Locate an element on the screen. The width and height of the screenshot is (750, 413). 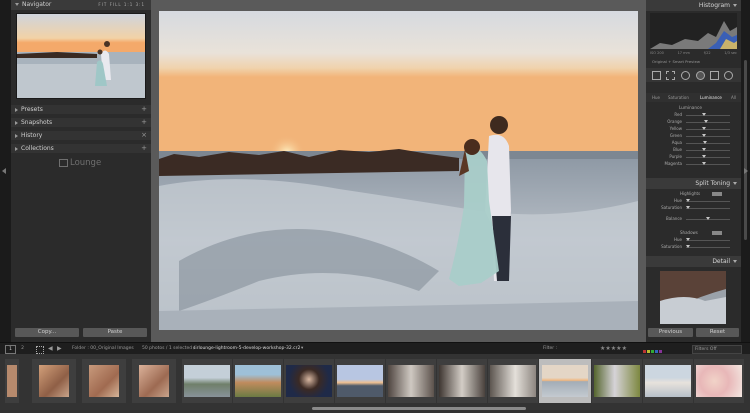
yellow-label-icon is located at coordinates (648, 351).